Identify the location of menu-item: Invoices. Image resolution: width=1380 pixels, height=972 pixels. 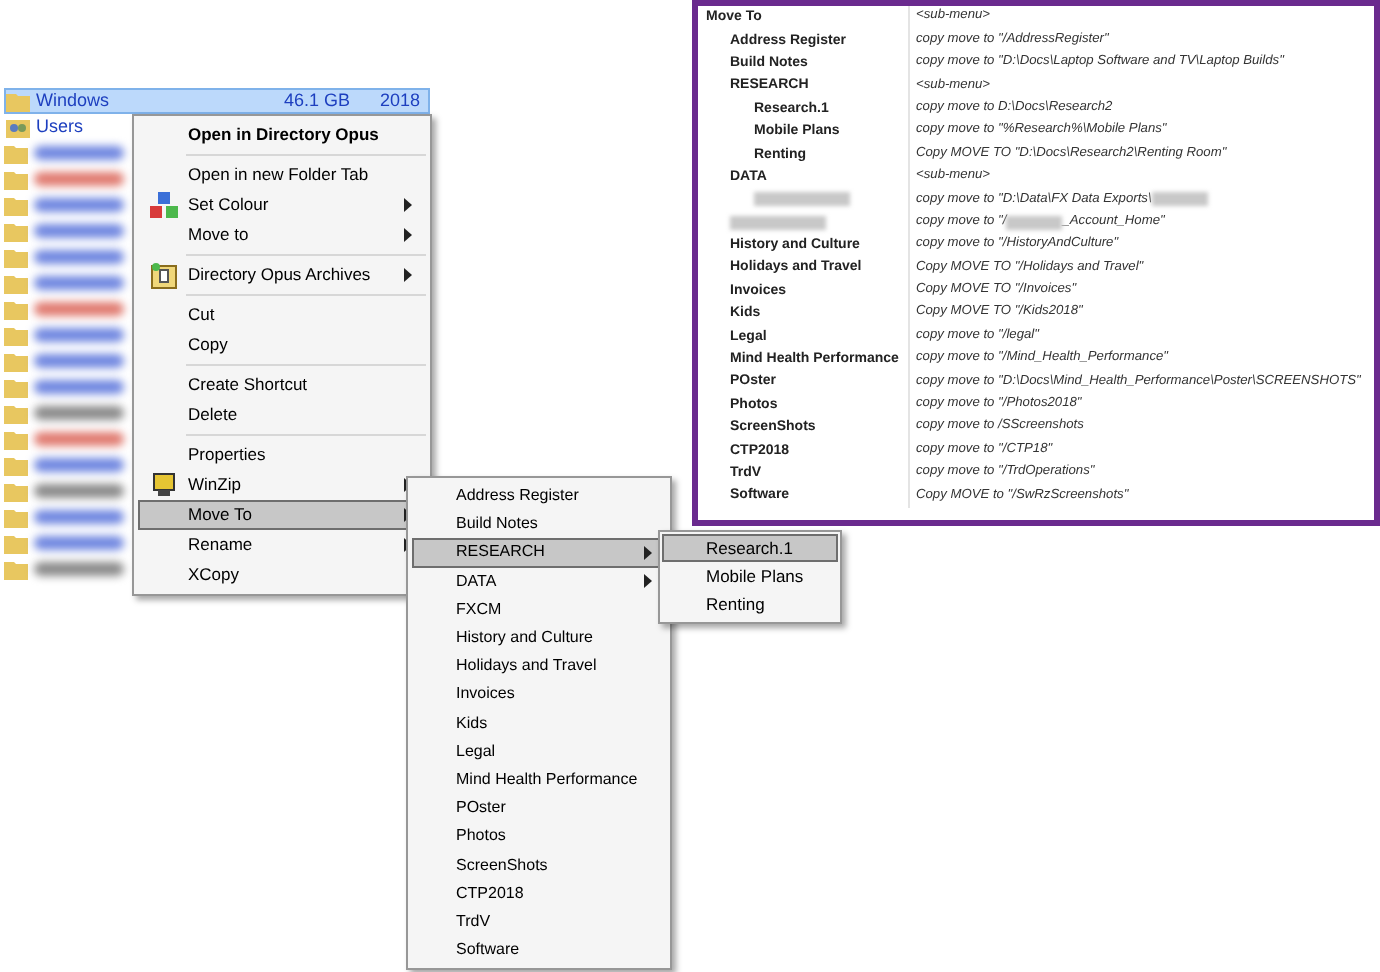
(539, 694).